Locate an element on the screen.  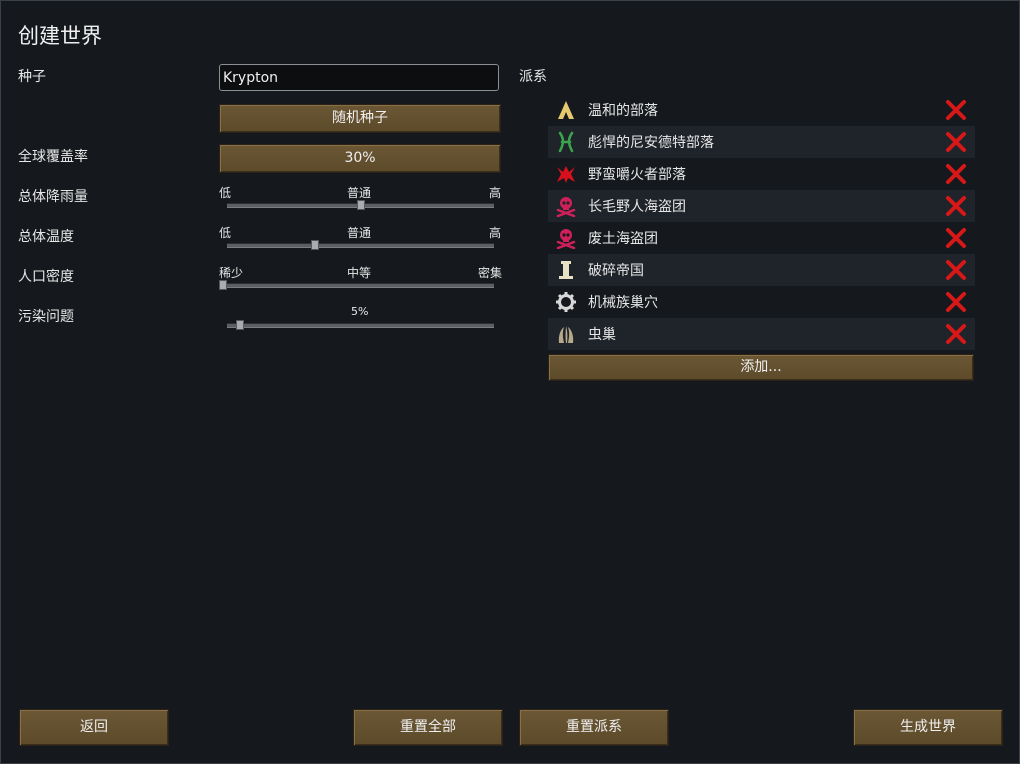
faction-name: 野蛮嚼火者部落 is located at coordinates (637, 175).